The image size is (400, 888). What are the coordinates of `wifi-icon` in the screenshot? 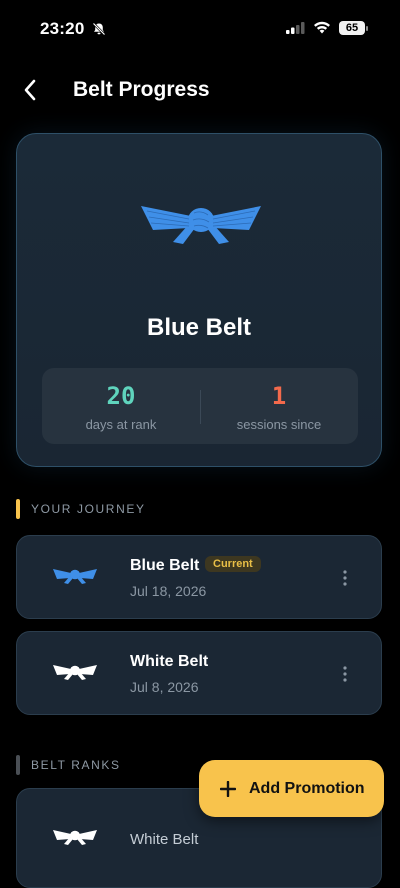 It's located at (322, 27).